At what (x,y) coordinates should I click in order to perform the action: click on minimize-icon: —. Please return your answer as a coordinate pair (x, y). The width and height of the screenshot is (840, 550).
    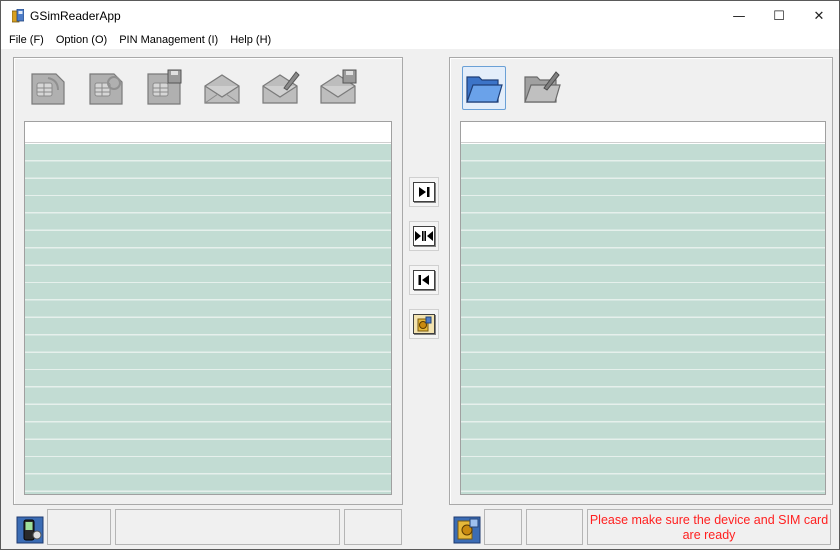
    Looking at the image, I should click on (739, 16).